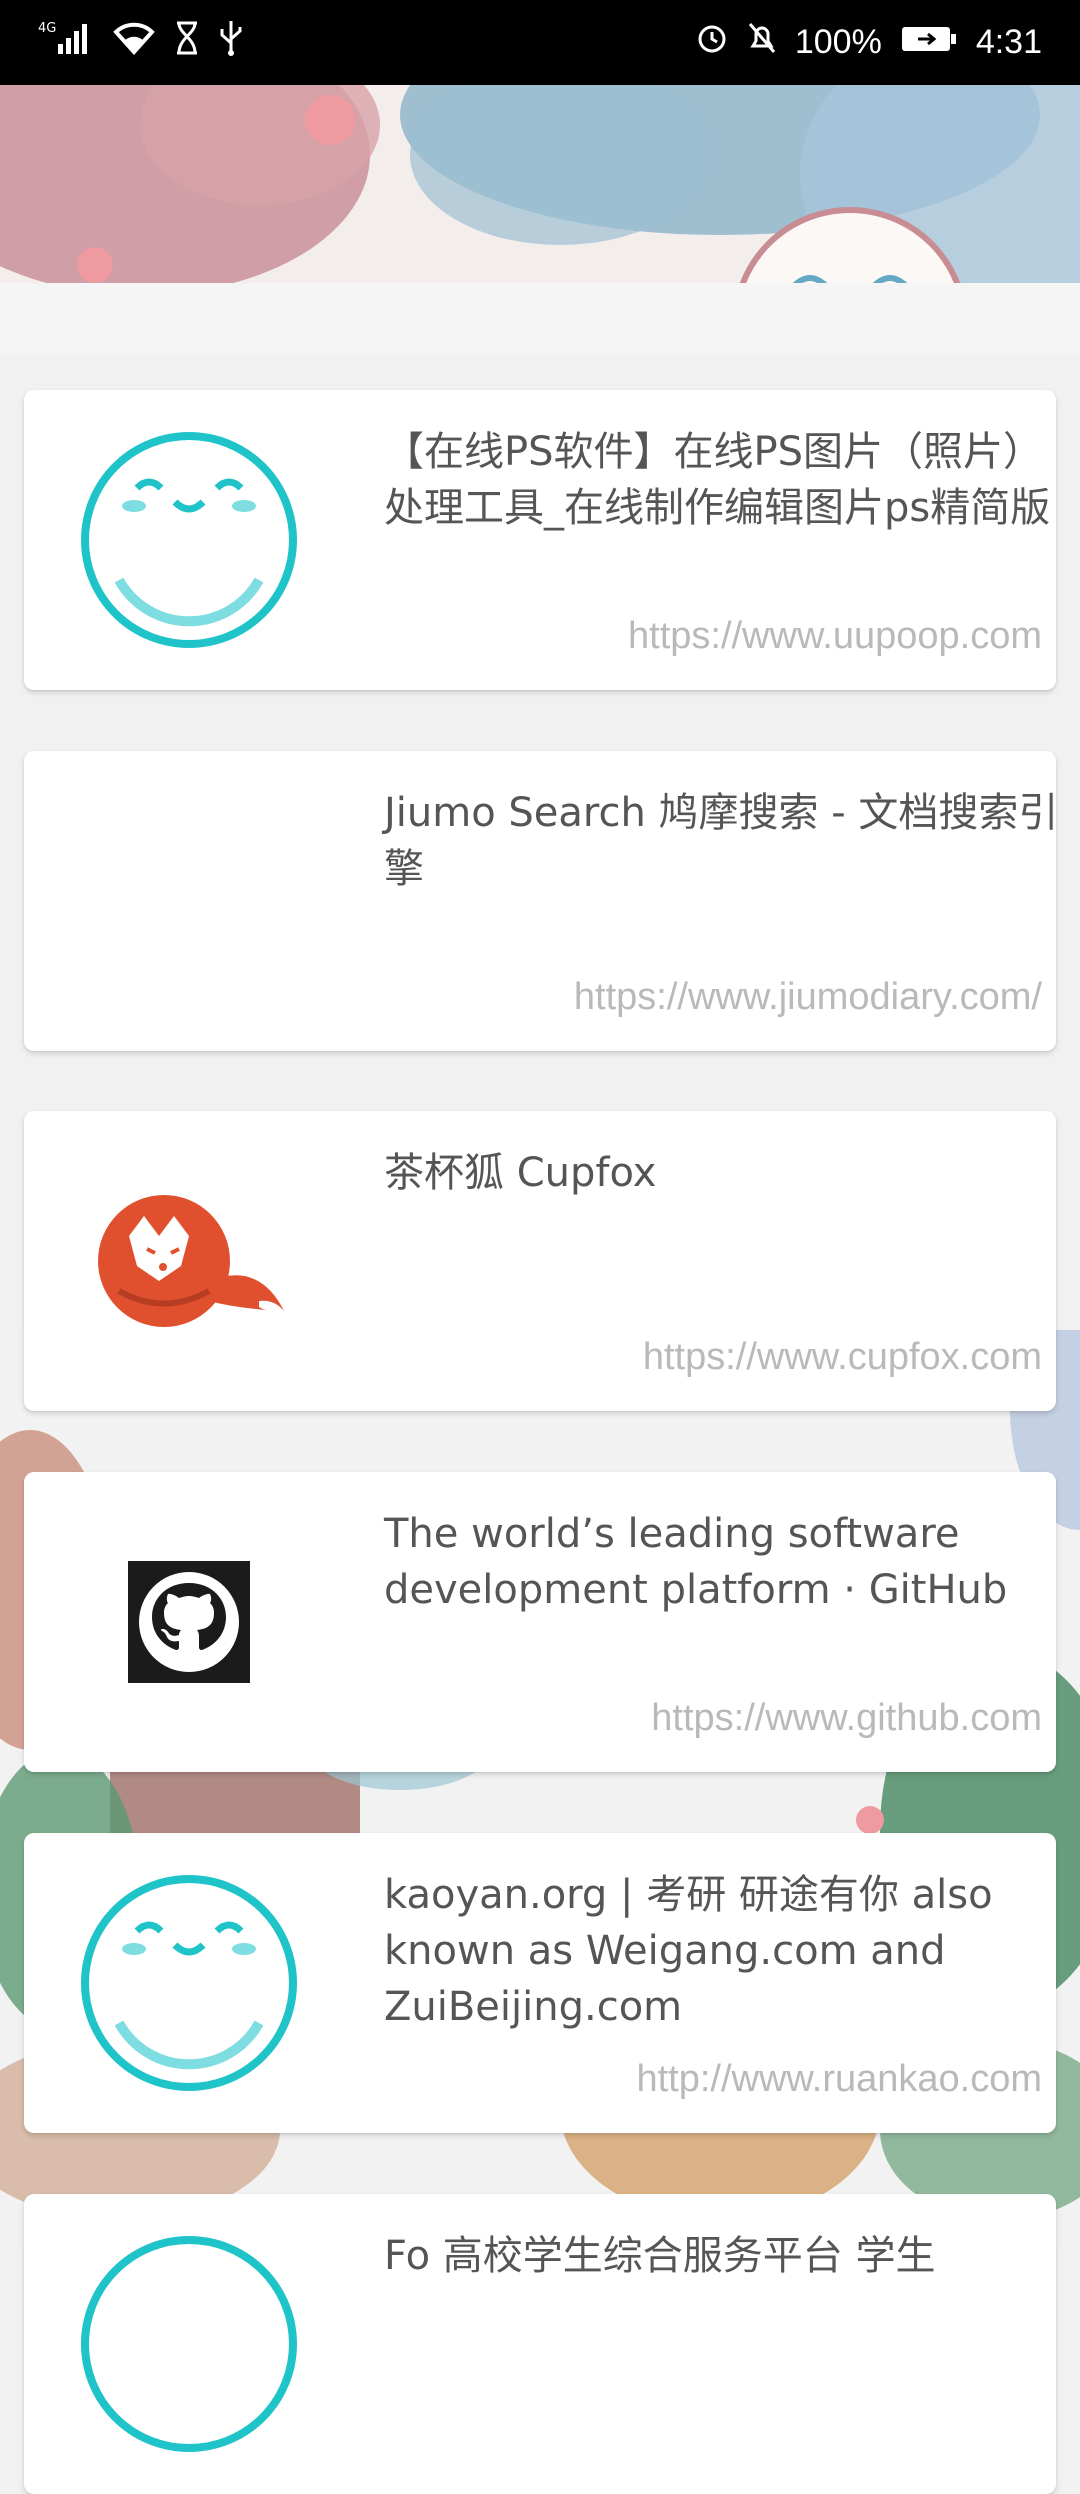 This screenshot has height=2494, width=1080. Describe the element at coordinates (762, 42) in the screenshot. I see `mute-bell-icon` at that location.